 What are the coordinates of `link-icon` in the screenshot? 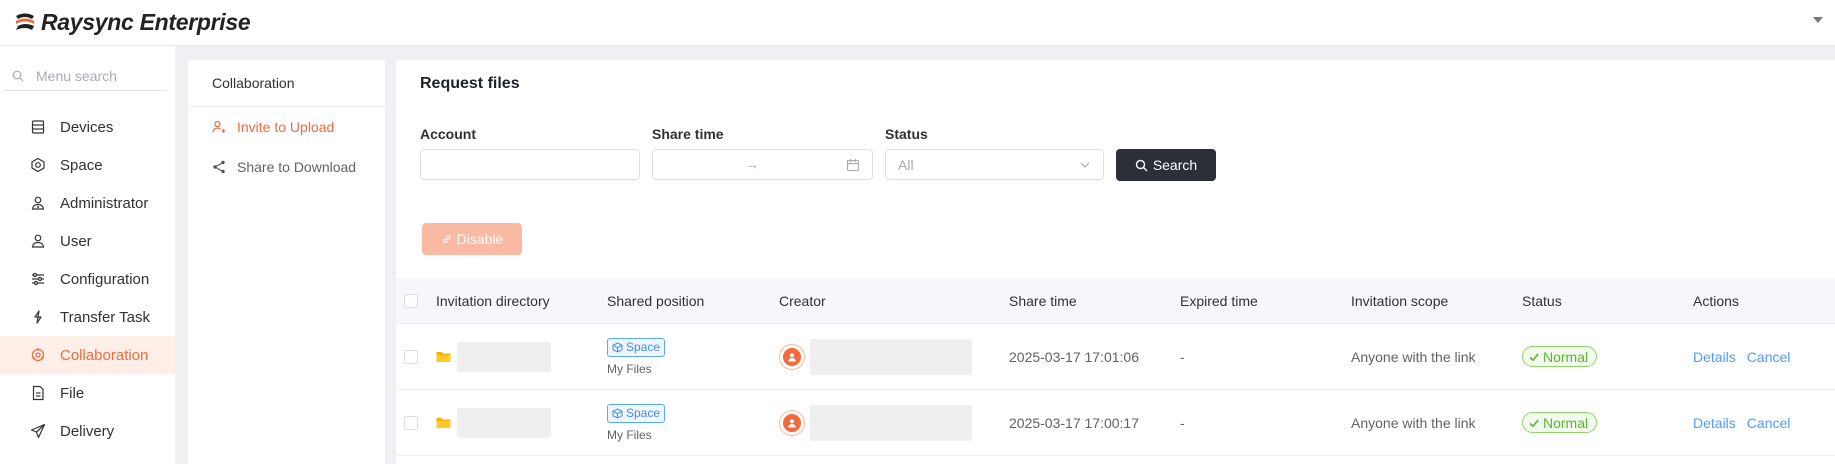 It's located at (446, 239).